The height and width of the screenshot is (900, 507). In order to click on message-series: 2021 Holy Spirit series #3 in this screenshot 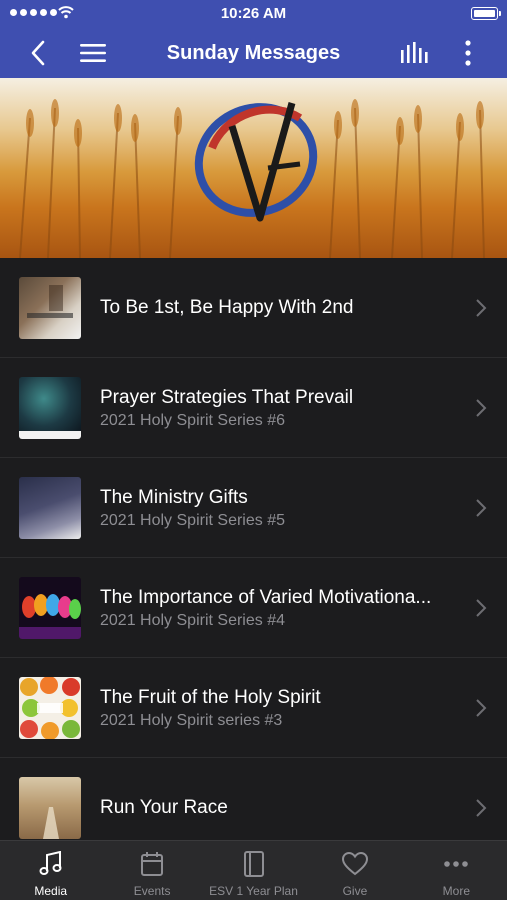, I will do `click(191, 720)`.